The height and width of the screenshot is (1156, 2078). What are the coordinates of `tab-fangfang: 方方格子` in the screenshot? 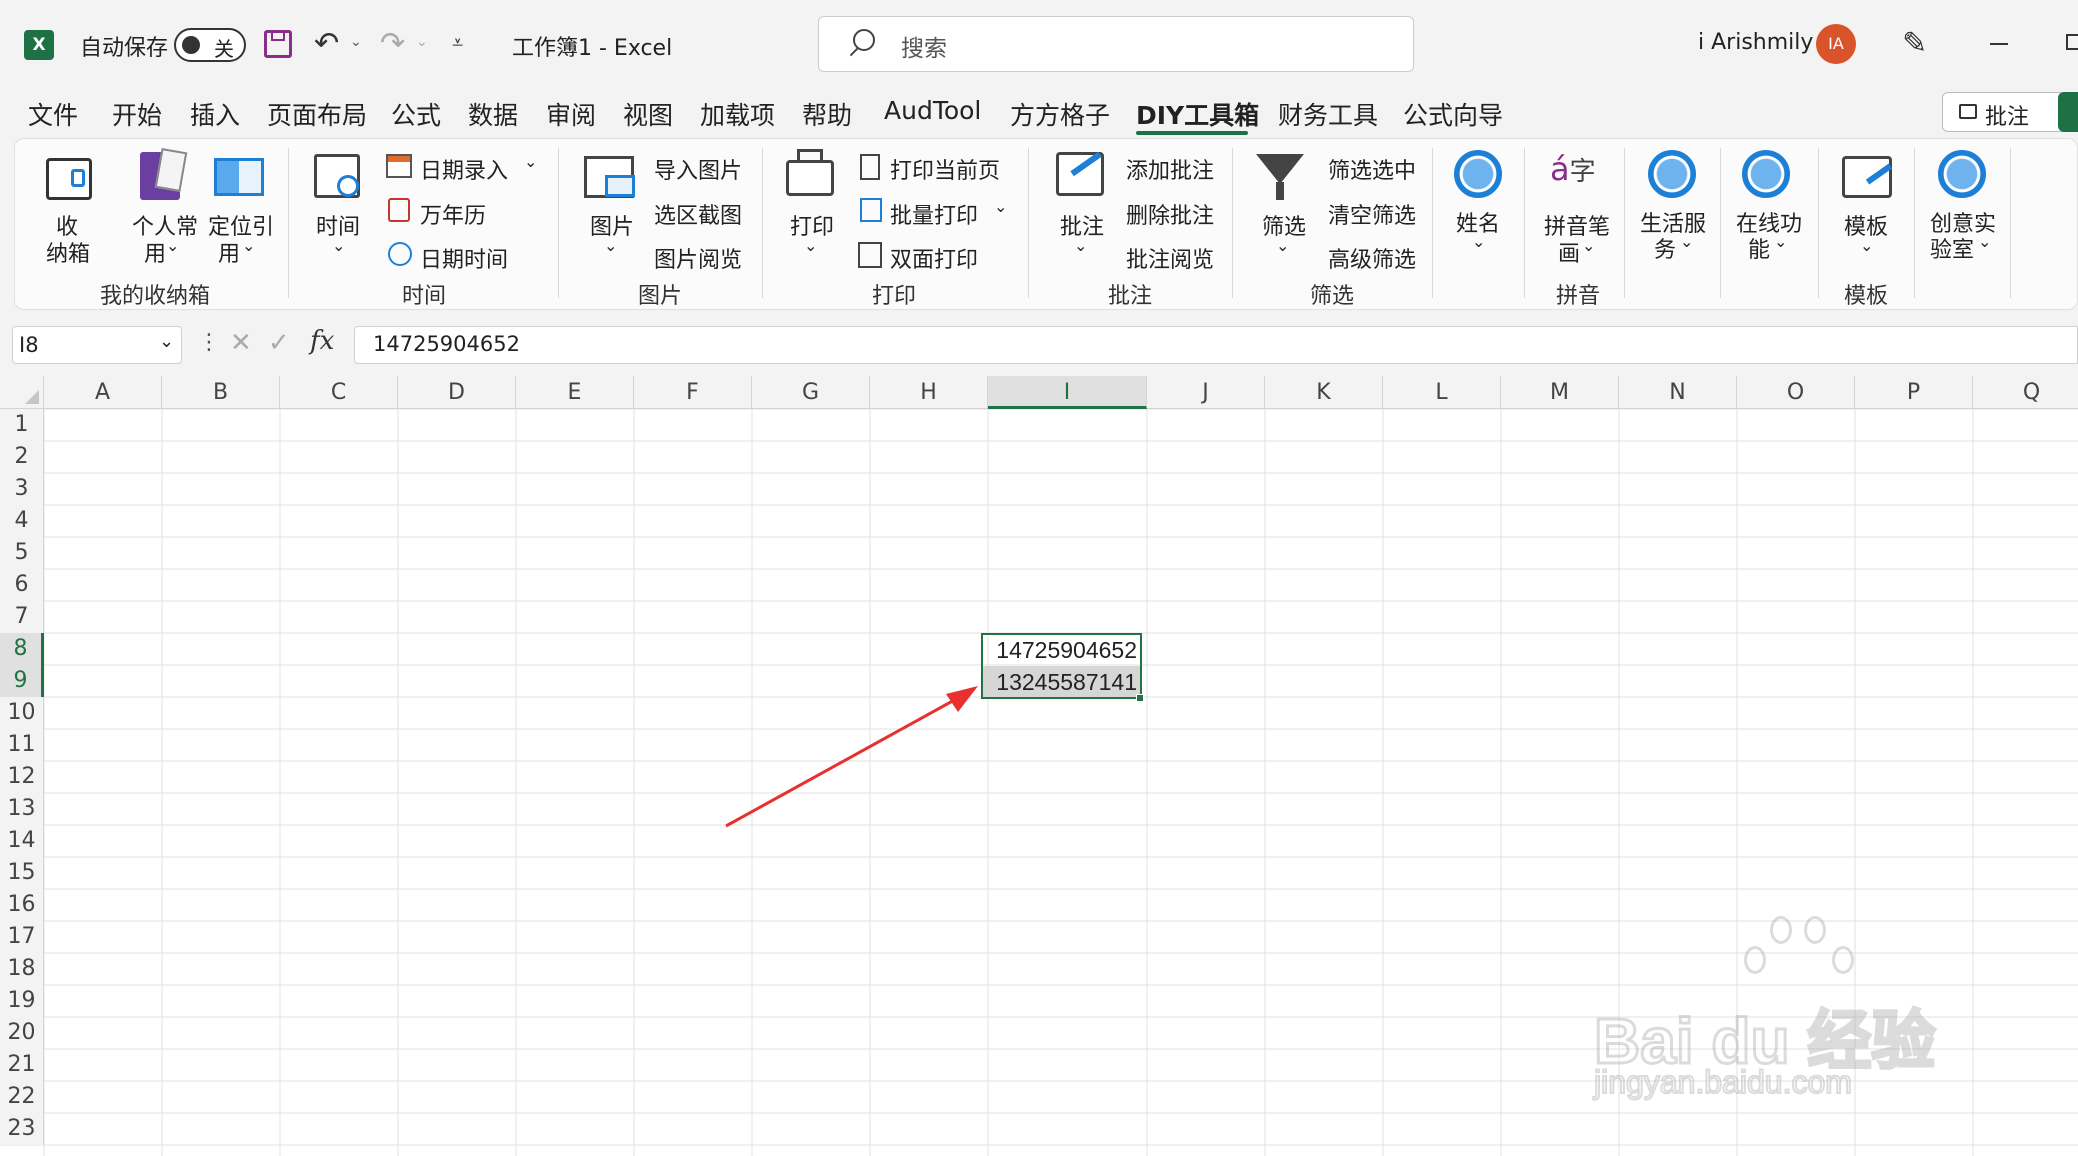 It's located at (1060, 114).